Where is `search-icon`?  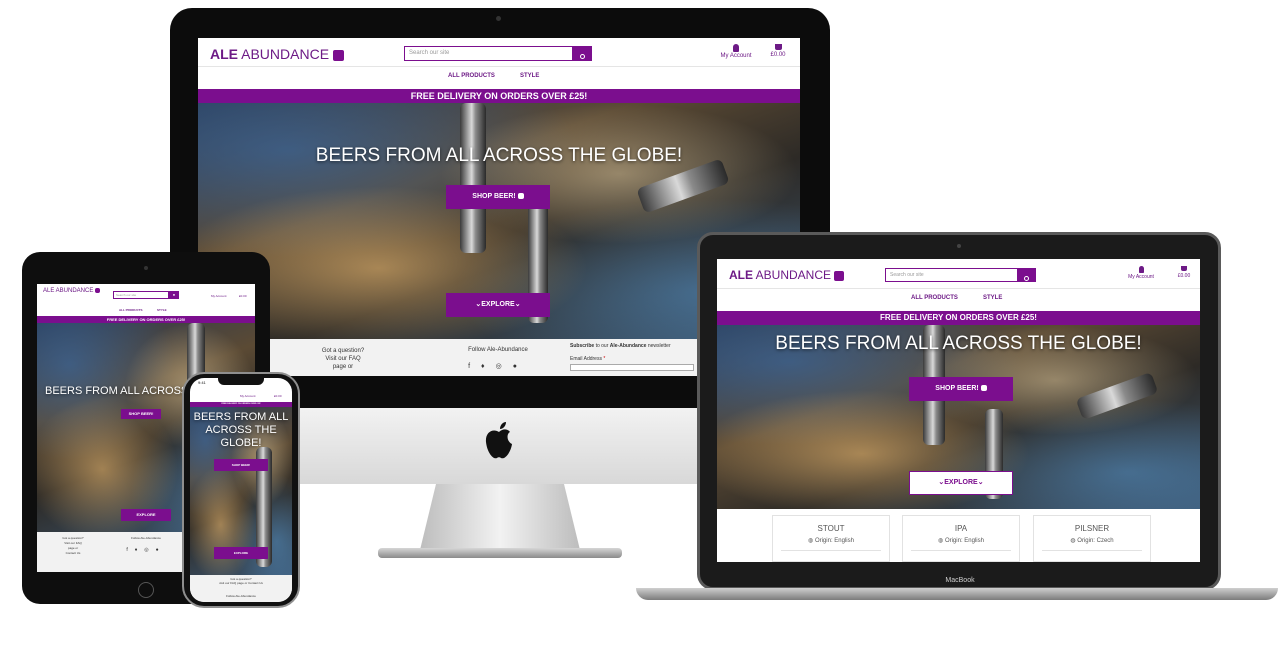 search-icon is located at coordinates (1026, 278).